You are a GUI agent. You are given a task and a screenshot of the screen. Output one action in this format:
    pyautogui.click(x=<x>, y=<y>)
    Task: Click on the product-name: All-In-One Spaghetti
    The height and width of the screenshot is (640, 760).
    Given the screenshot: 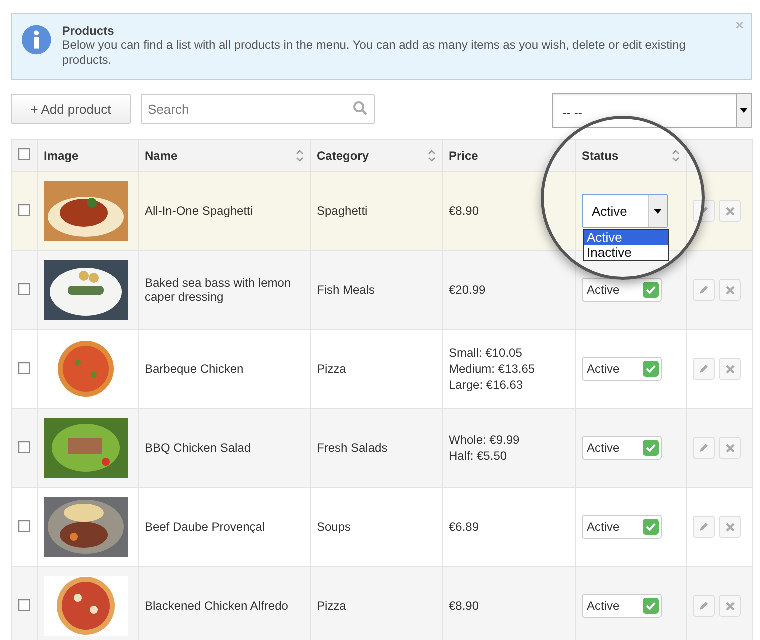 What is the action you would take?
    pyautogui.click(x=199, y=211)
    